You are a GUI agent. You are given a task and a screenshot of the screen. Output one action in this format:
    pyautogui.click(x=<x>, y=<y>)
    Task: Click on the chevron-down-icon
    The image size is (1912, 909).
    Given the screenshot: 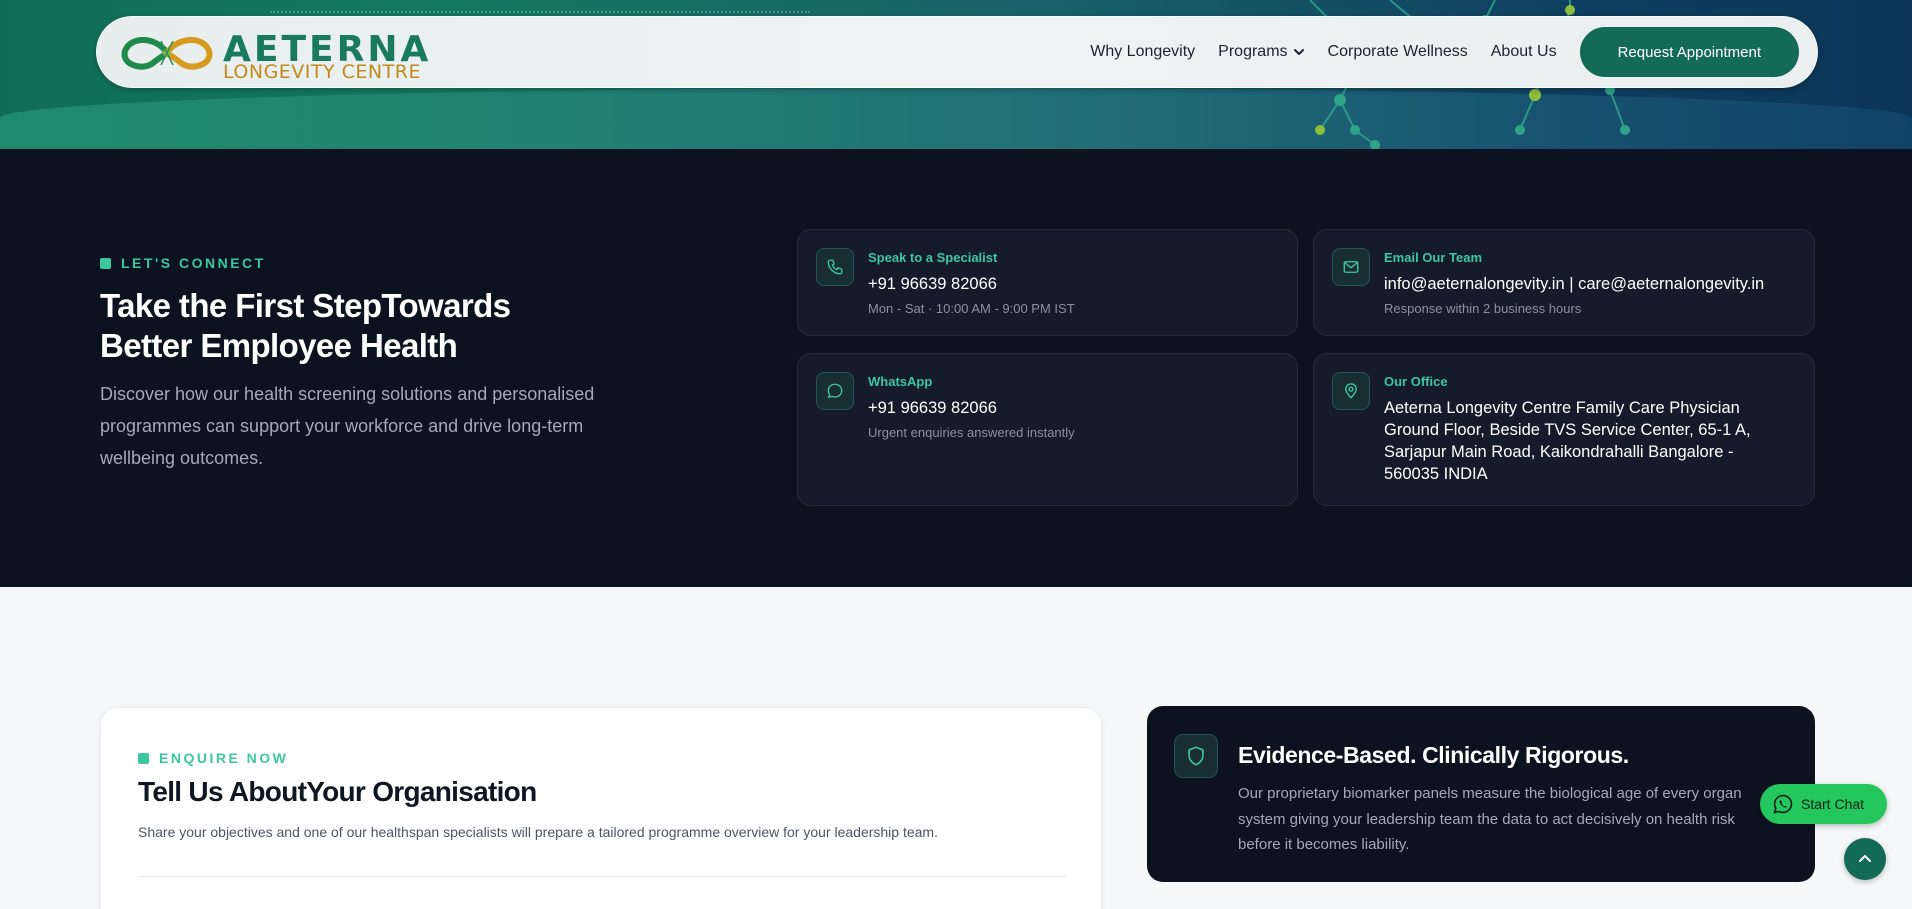 What is the action you would take?
    pyautogui.click(x=1298, y=52)
    